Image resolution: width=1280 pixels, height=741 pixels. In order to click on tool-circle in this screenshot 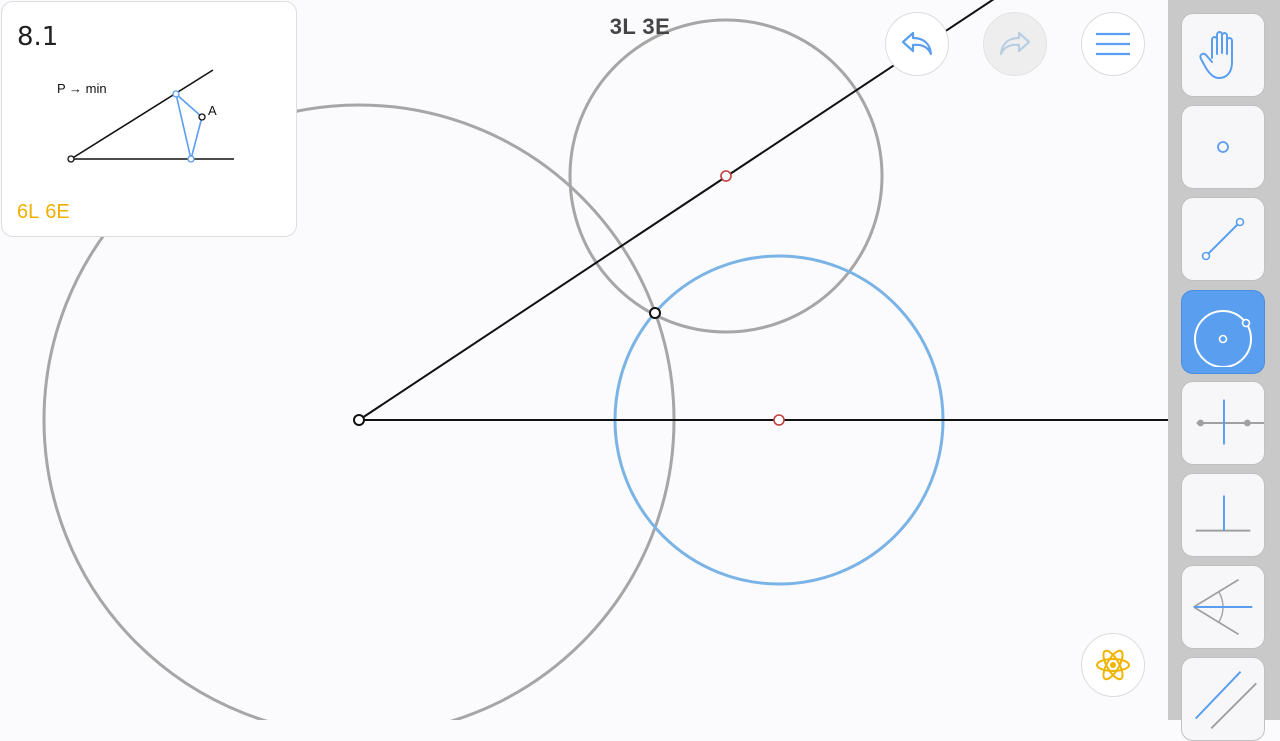, I will do `click(1223, 332)`.